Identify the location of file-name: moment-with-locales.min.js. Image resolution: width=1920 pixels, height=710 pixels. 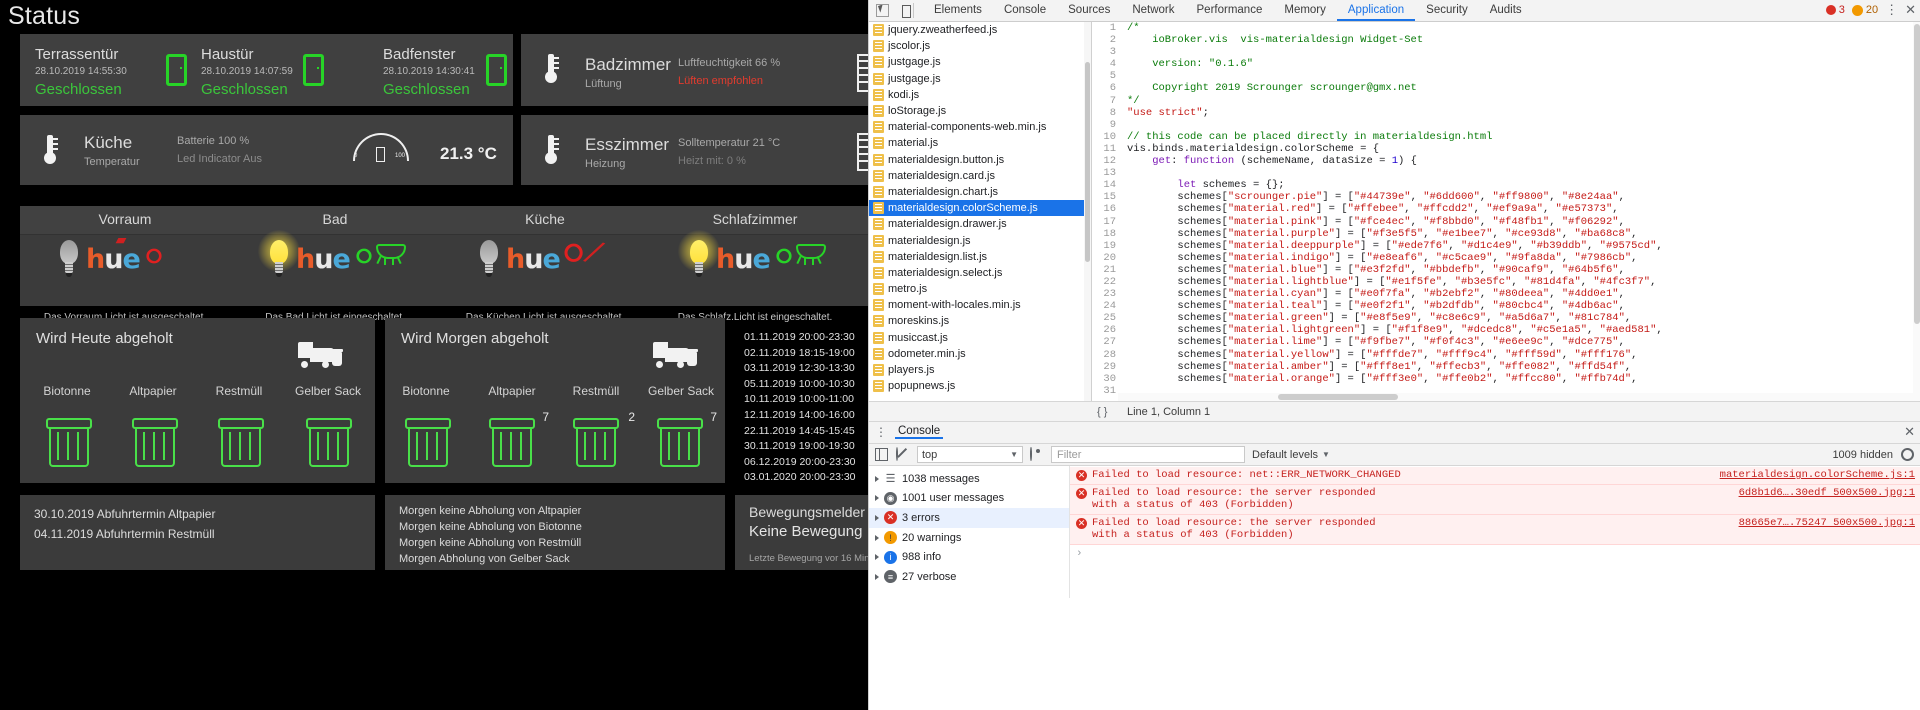
(954, 305).